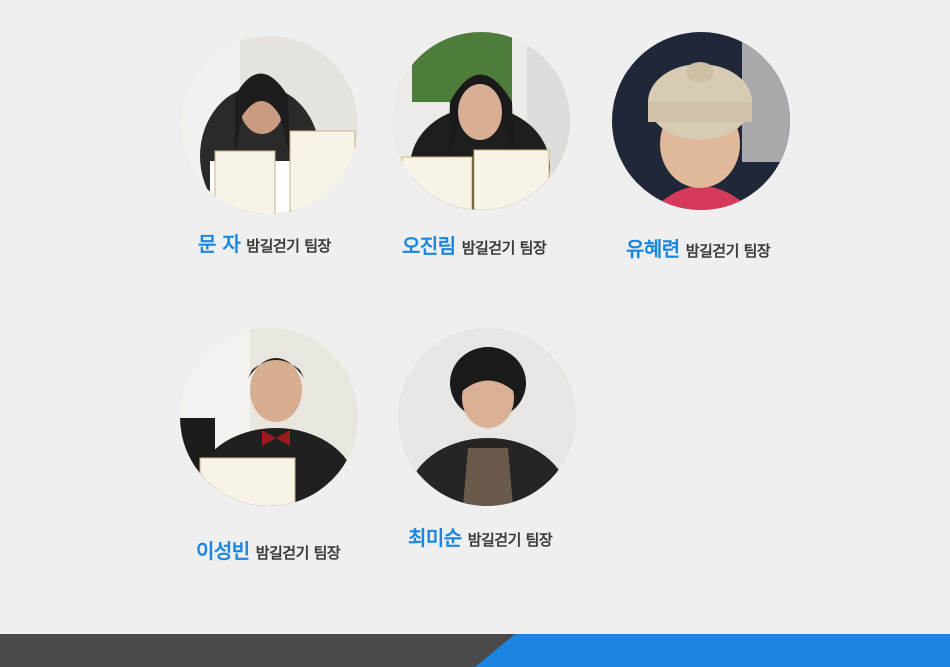 Image resolution: width=950 pixels, height=667 pixels. Describe the element at coordinates (429, 246) in the screenshot. I see `member-name: 오진림` at that location.